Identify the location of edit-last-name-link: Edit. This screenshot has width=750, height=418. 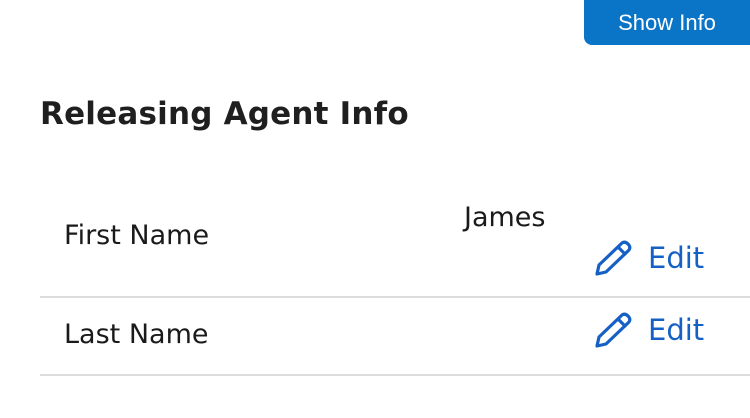
(648, 330).